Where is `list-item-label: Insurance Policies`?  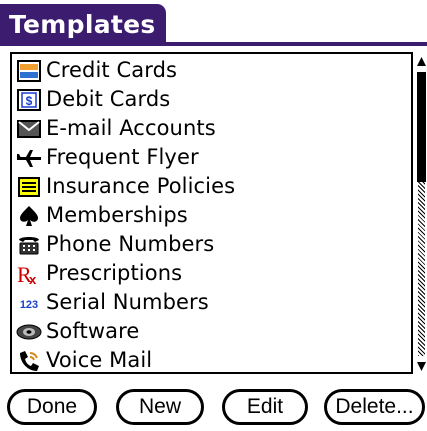 list-item-label: Insurance Policies is located at coordinates (141, 186).